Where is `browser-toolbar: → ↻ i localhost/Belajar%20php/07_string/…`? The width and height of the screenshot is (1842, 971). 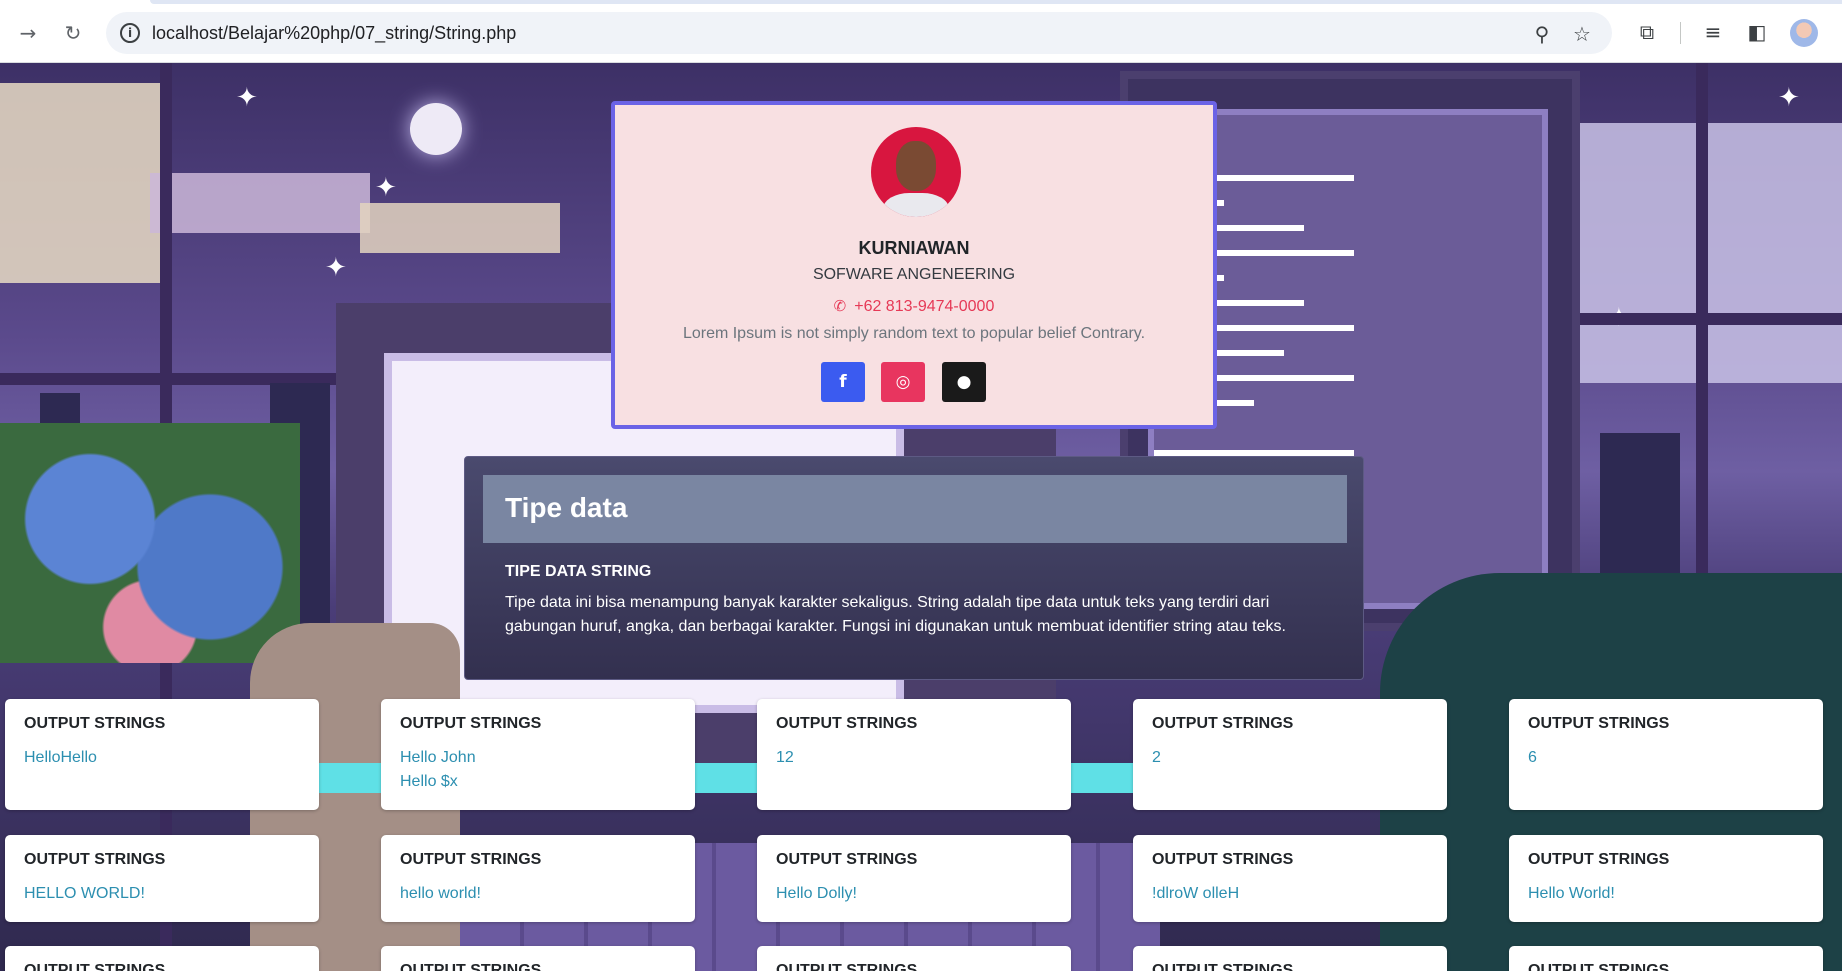
browser-toolbar: → ↻ i localhost/Belajar%20php/07_string/… is located at coordinates (921, 31).